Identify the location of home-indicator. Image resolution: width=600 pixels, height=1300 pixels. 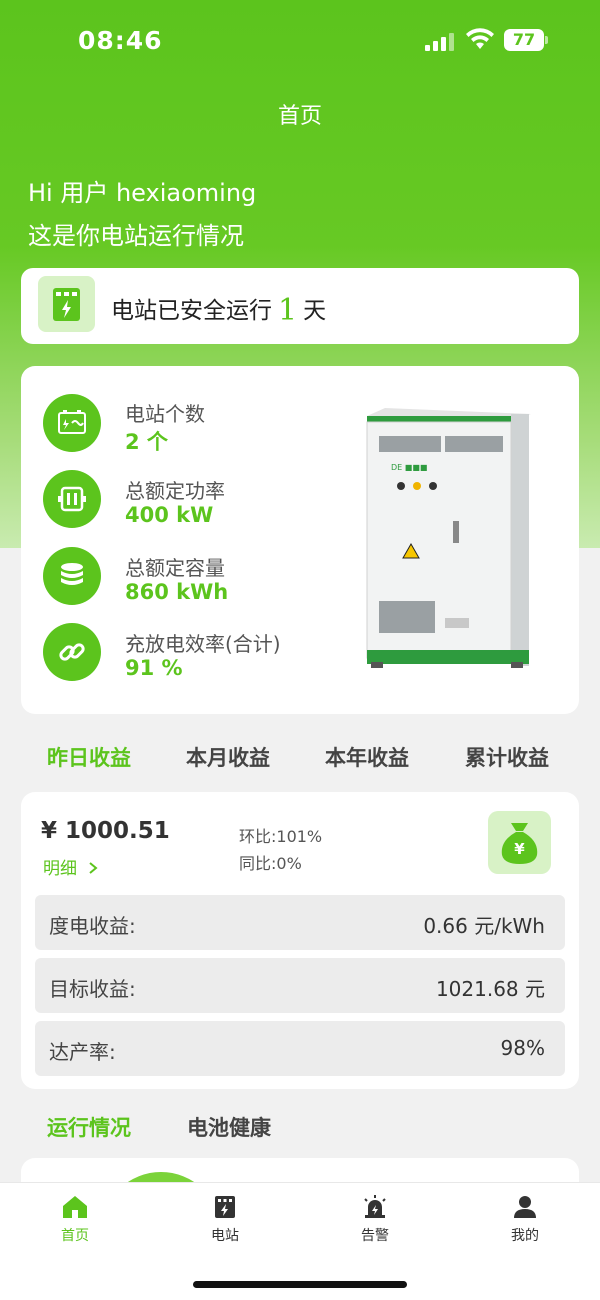
(300, 1284).